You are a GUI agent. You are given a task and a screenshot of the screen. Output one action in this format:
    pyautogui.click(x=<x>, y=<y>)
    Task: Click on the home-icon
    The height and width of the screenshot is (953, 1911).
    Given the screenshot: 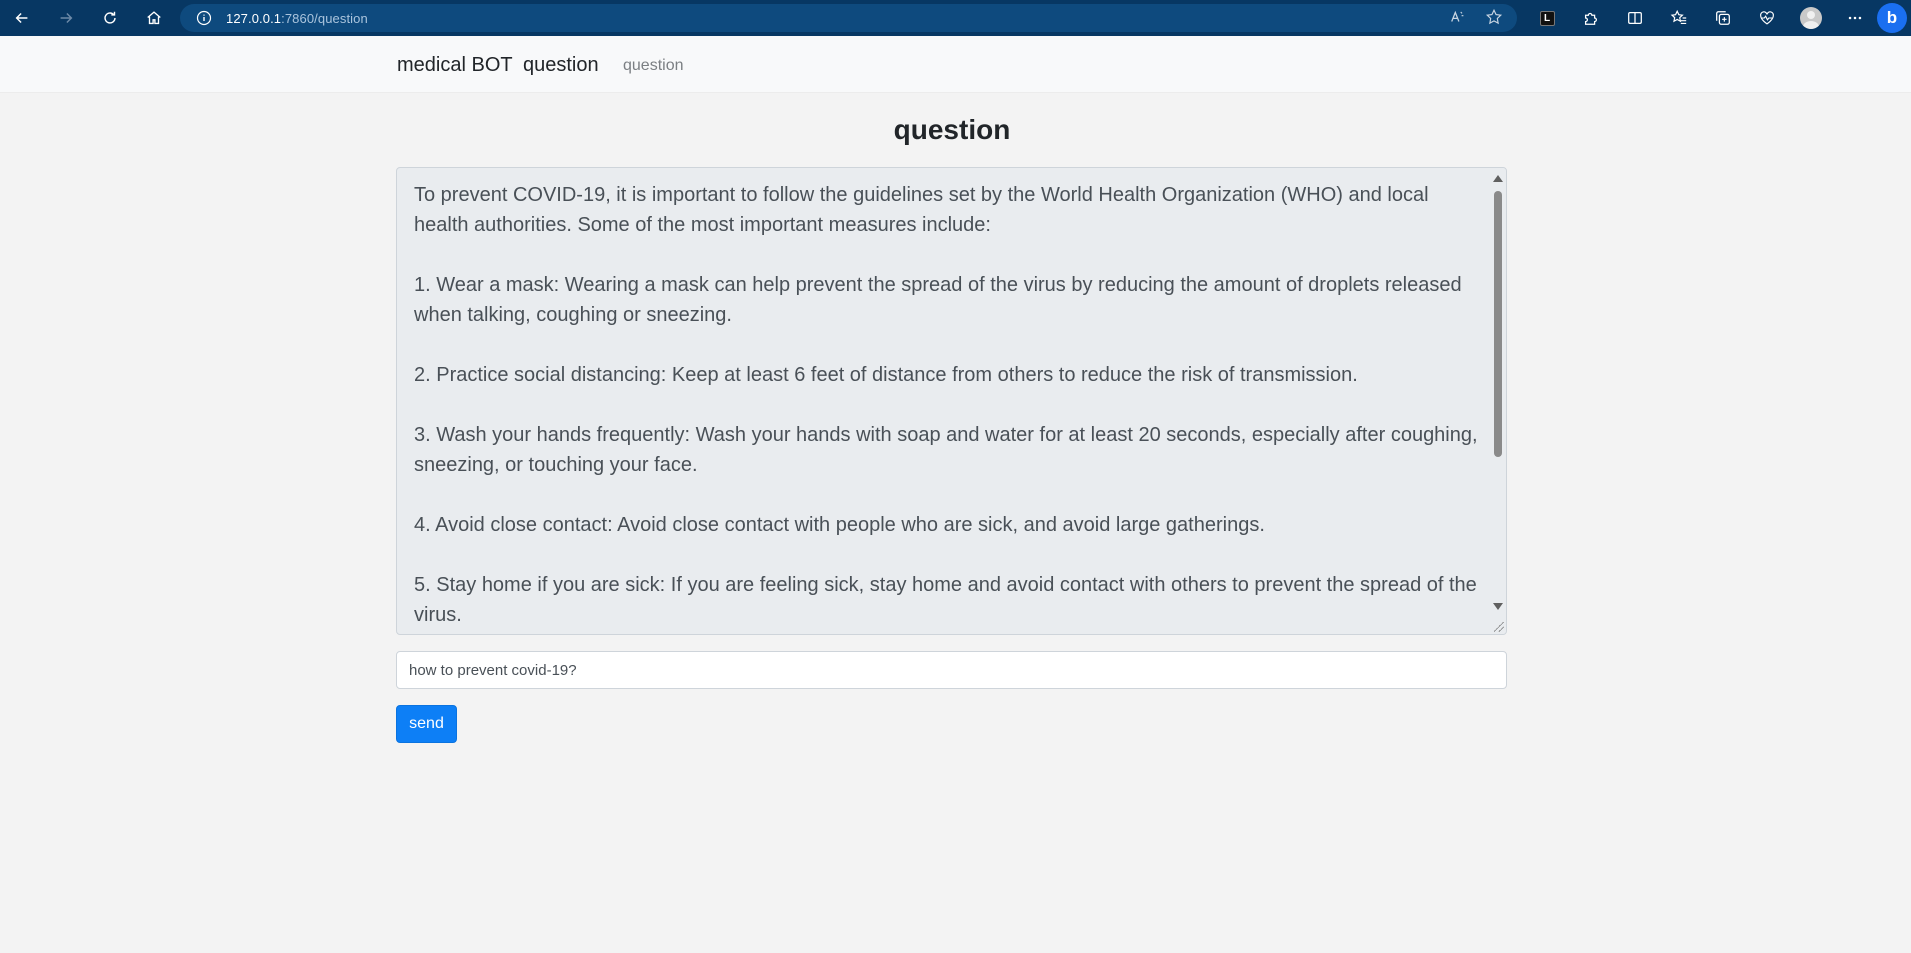 What is the action you would take?
    pyautogui.click(x=154, y=18)
    